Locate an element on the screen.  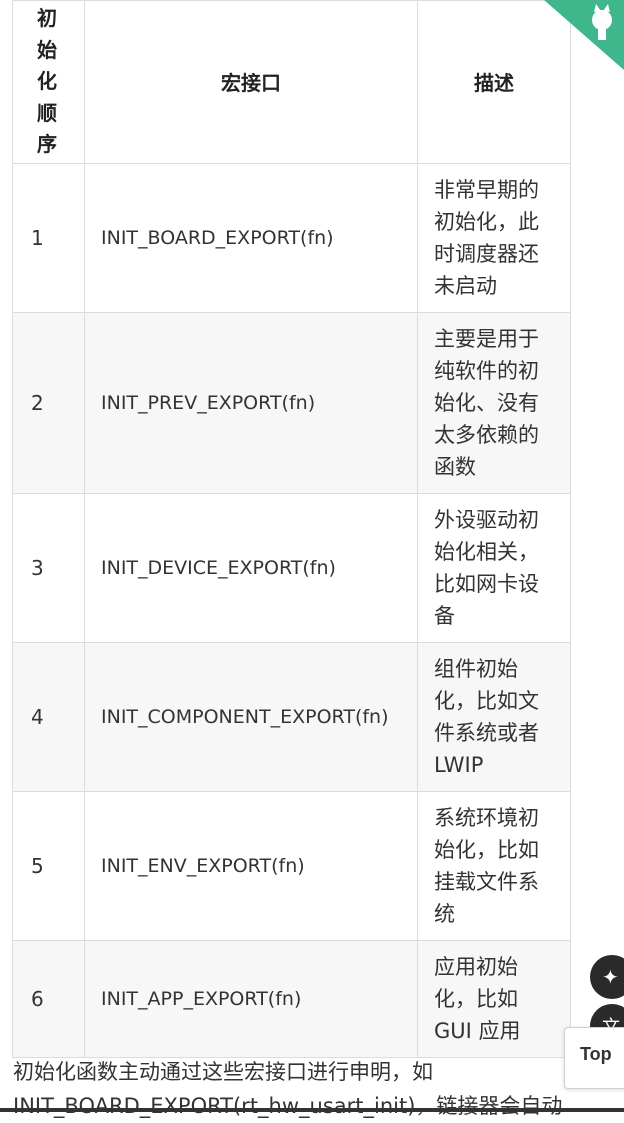
ai-assistant-button: ✦ is located at coordinates (607, 977).